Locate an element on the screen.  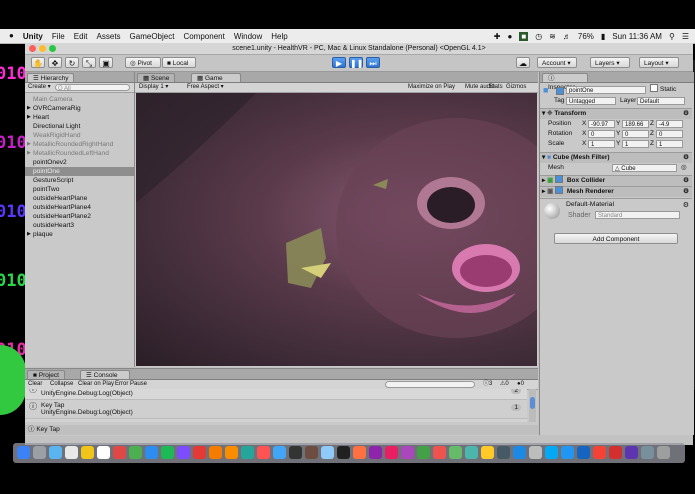
hierarchy-item: outsideHeart3 is located at coordinates (79, 225).